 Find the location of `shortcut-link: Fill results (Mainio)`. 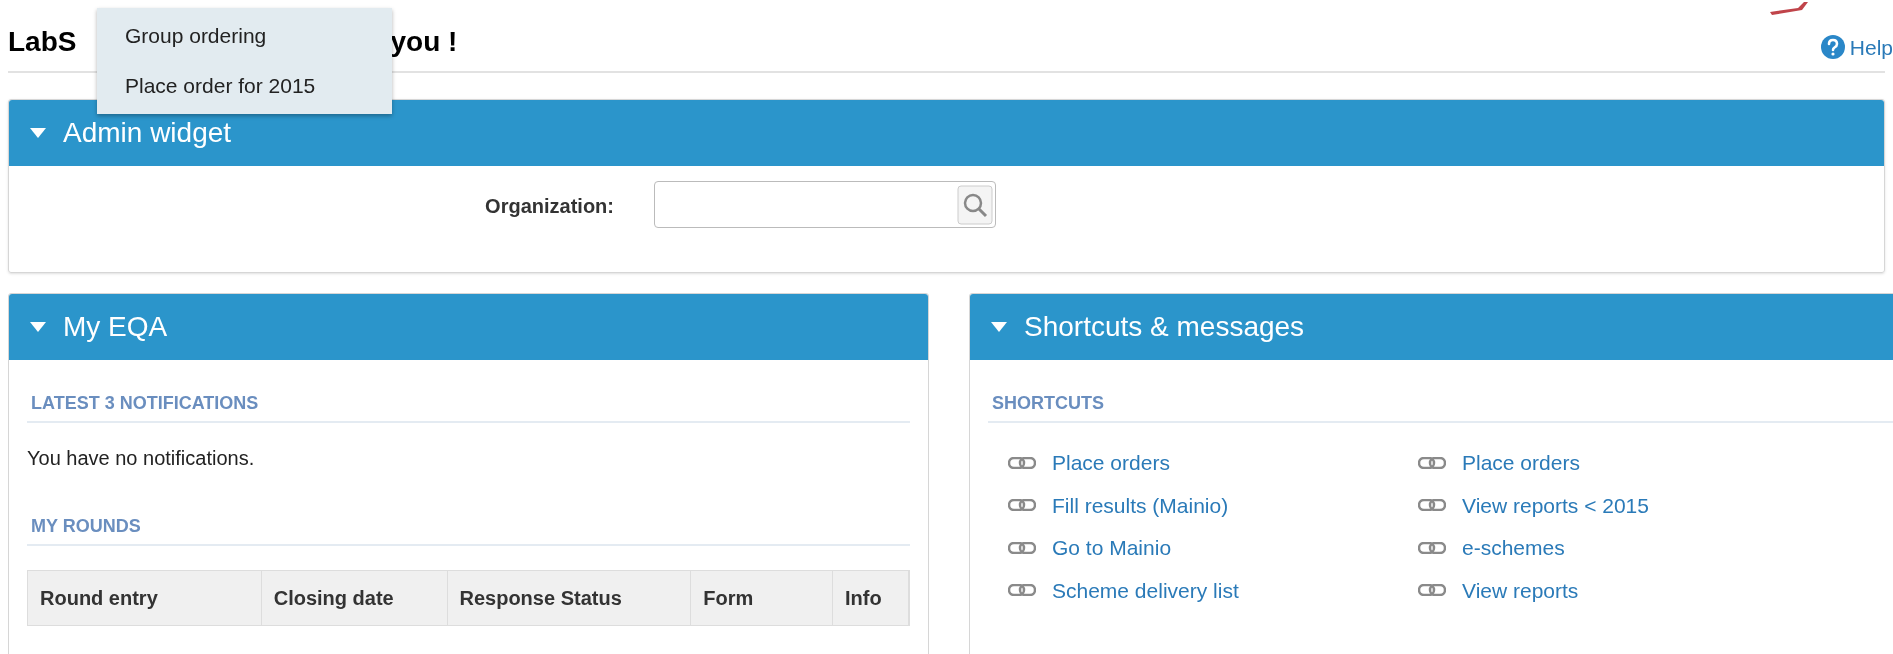

shortcut-link: Fill results (Mainio) is located at coordinates (1213, 505).